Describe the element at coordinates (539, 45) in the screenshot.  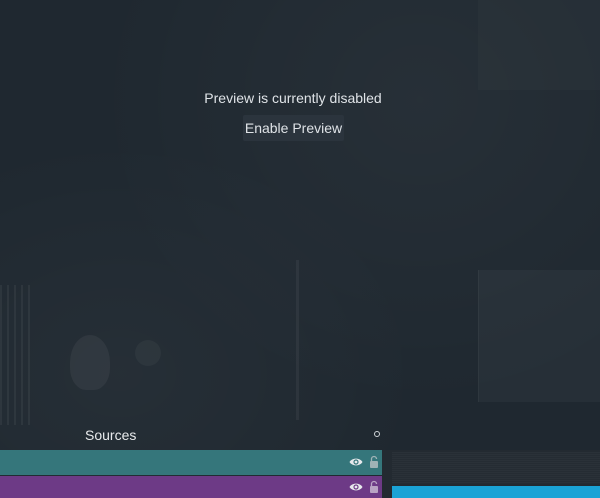
I see `dimmed-preview-background` at that location.